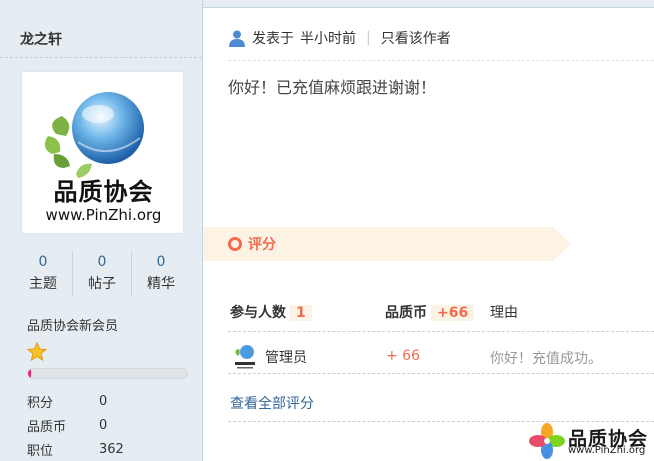  I want to click on admin-avatar, so click(245, 356).